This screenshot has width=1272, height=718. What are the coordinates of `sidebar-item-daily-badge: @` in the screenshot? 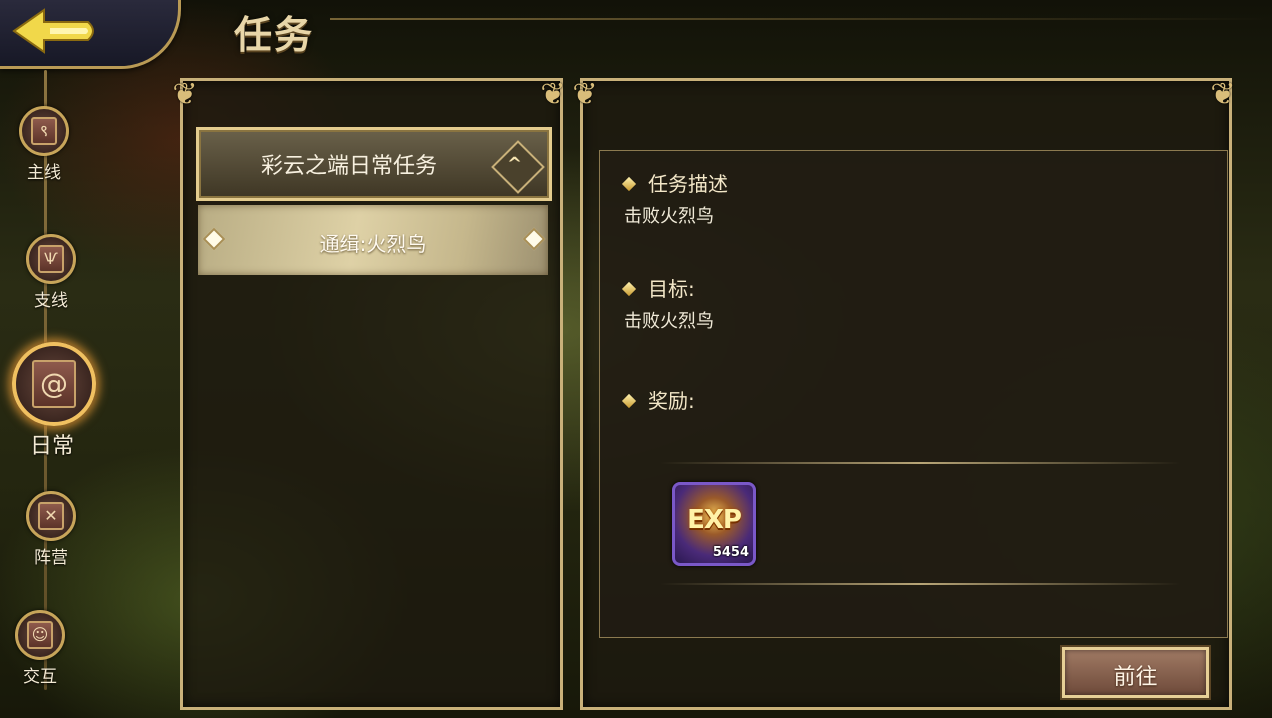 It's located at (54, 384).